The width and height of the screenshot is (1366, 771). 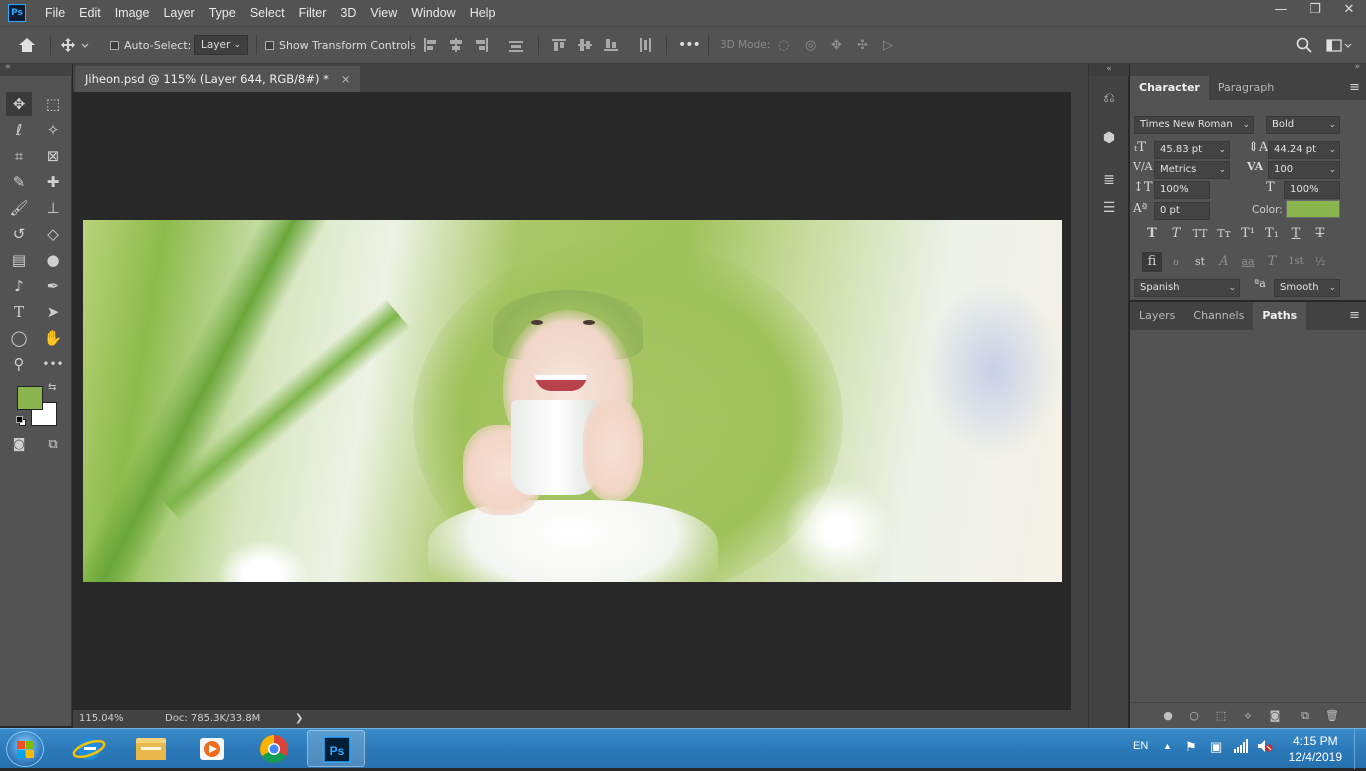 I want to click on foreground-color-swatch, so click(x=30, y=398).